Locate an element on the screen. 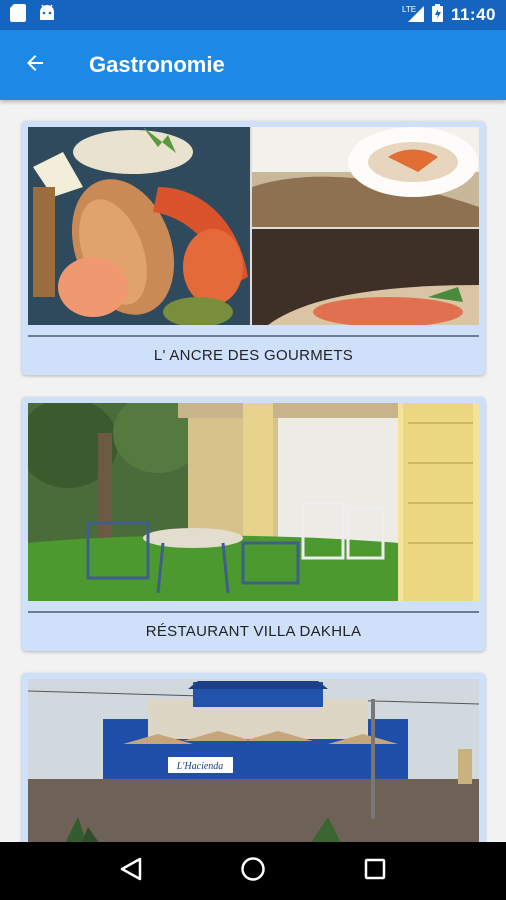 The image size is (506, 900). nav-back-button is located at coordinates (131, 871).